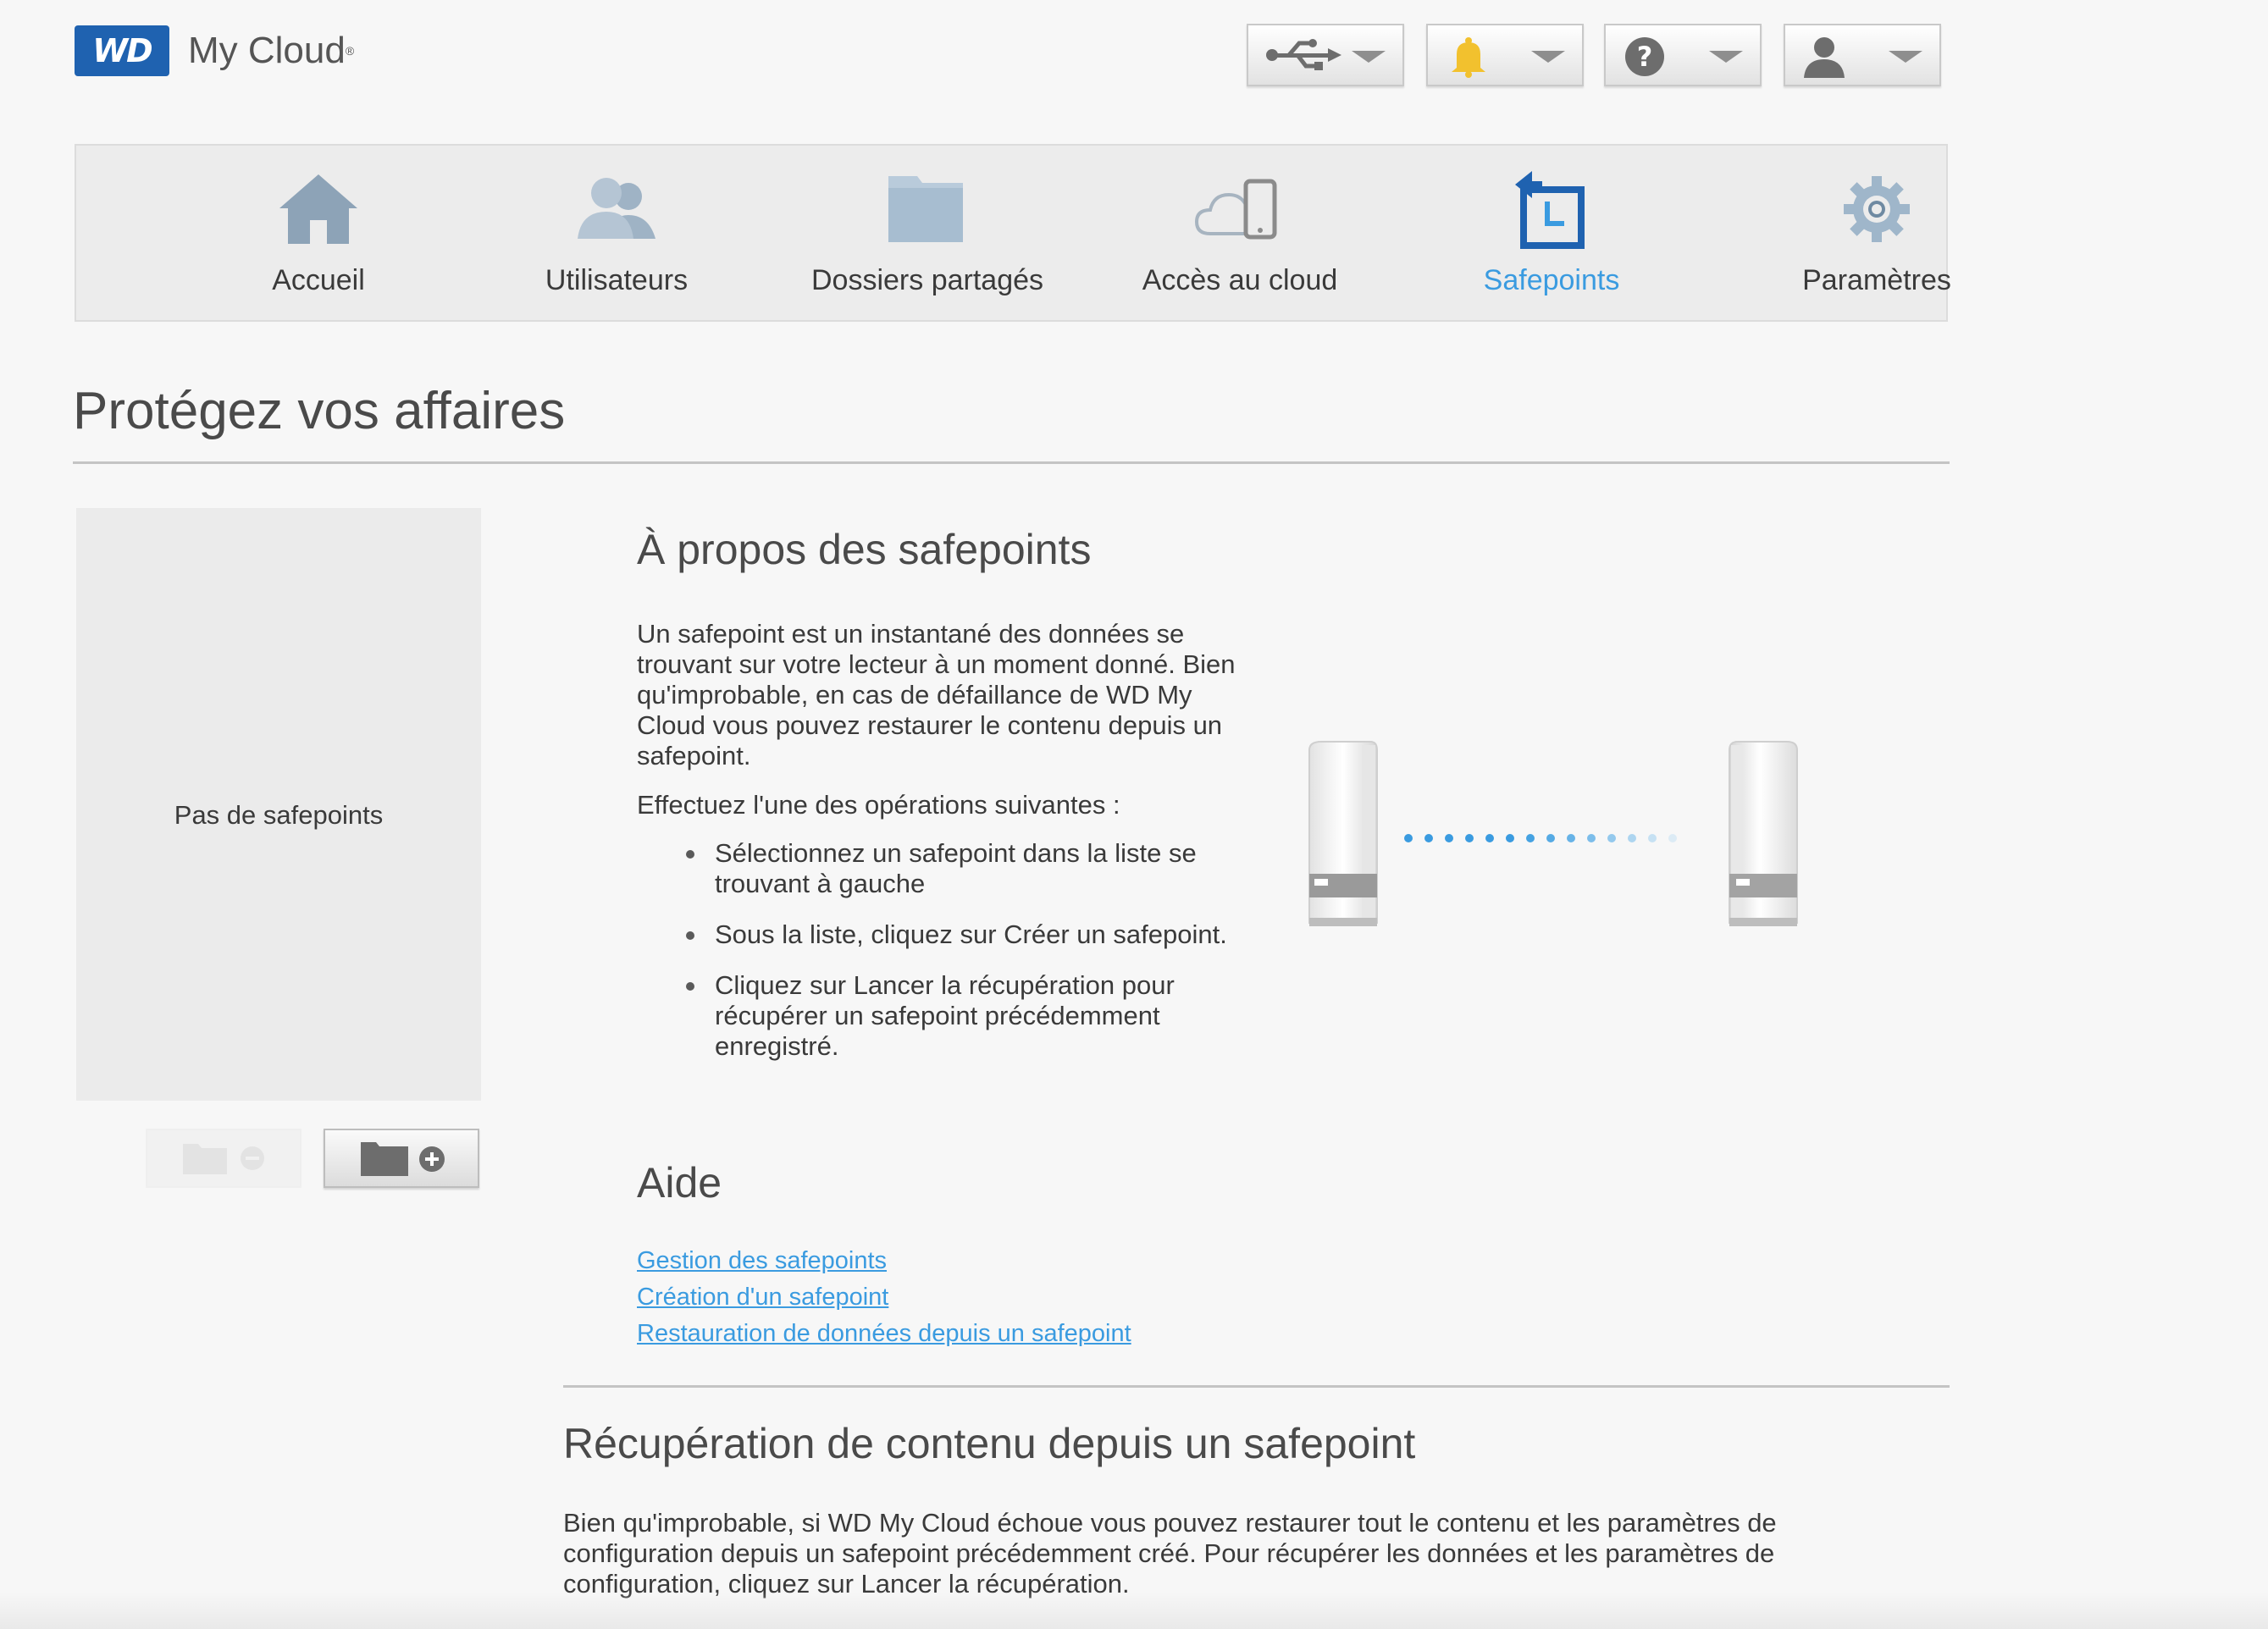 Image resolution: width=2268 pixels, height=1629 pixels. I want to click on nav-item-parametres: Paramètres, so click(1877, 233).